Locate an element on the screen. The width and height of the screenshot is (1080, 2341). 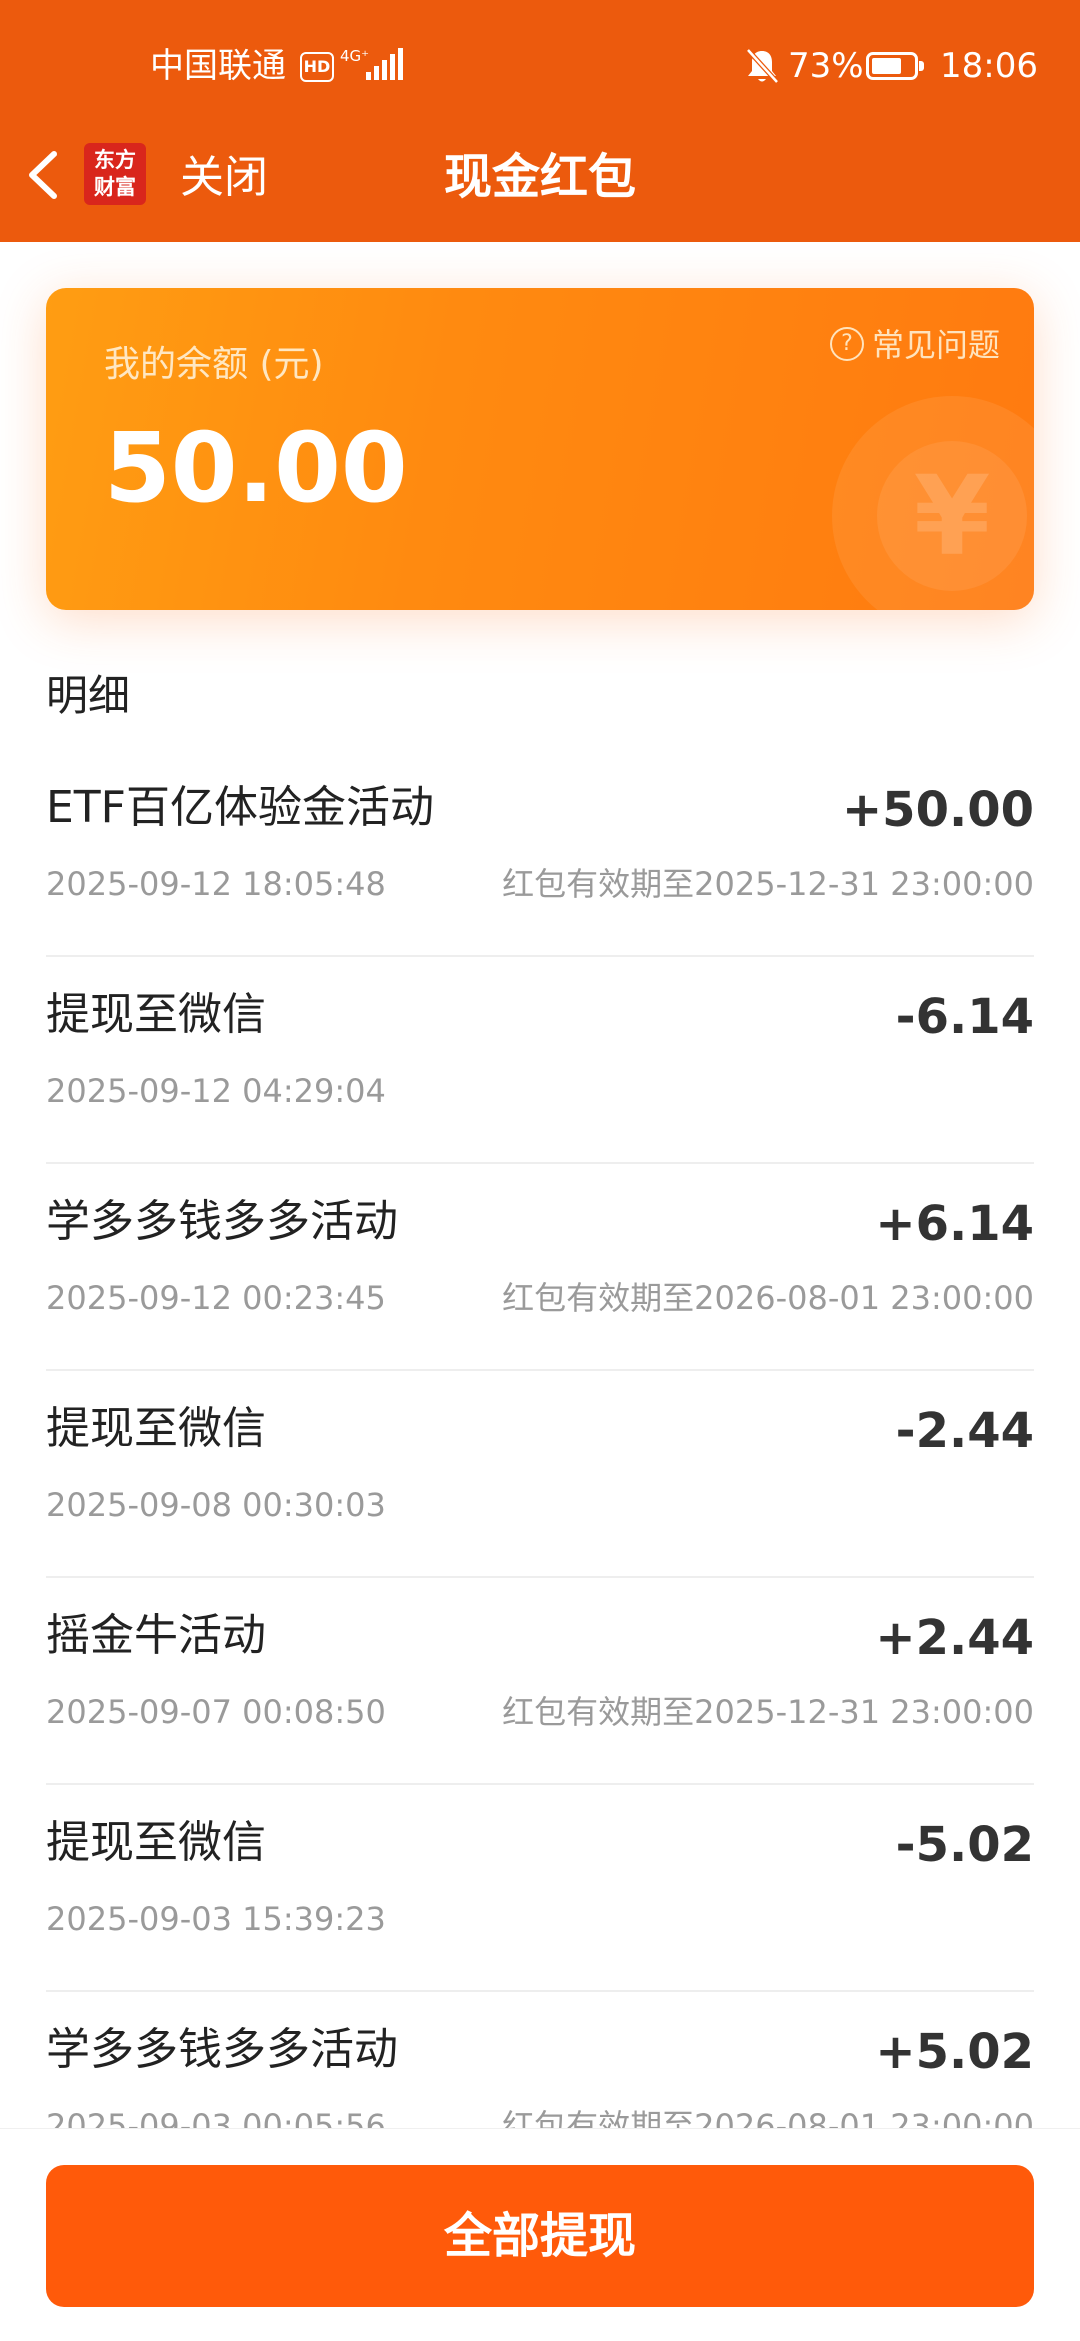
battery-icon is located at coordinates (895, 66).